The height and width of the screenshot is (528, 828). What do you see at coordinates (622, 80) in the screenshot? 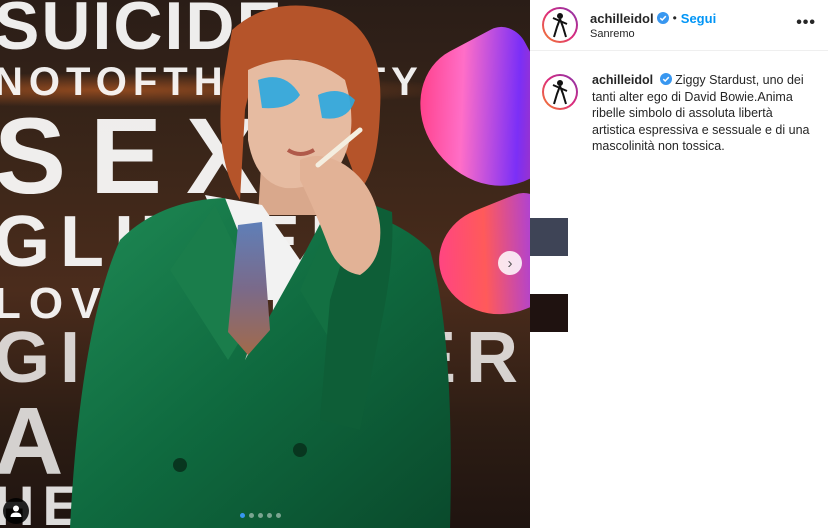
I see `caption-username: achilleidol` at bounding box center [622, 80].